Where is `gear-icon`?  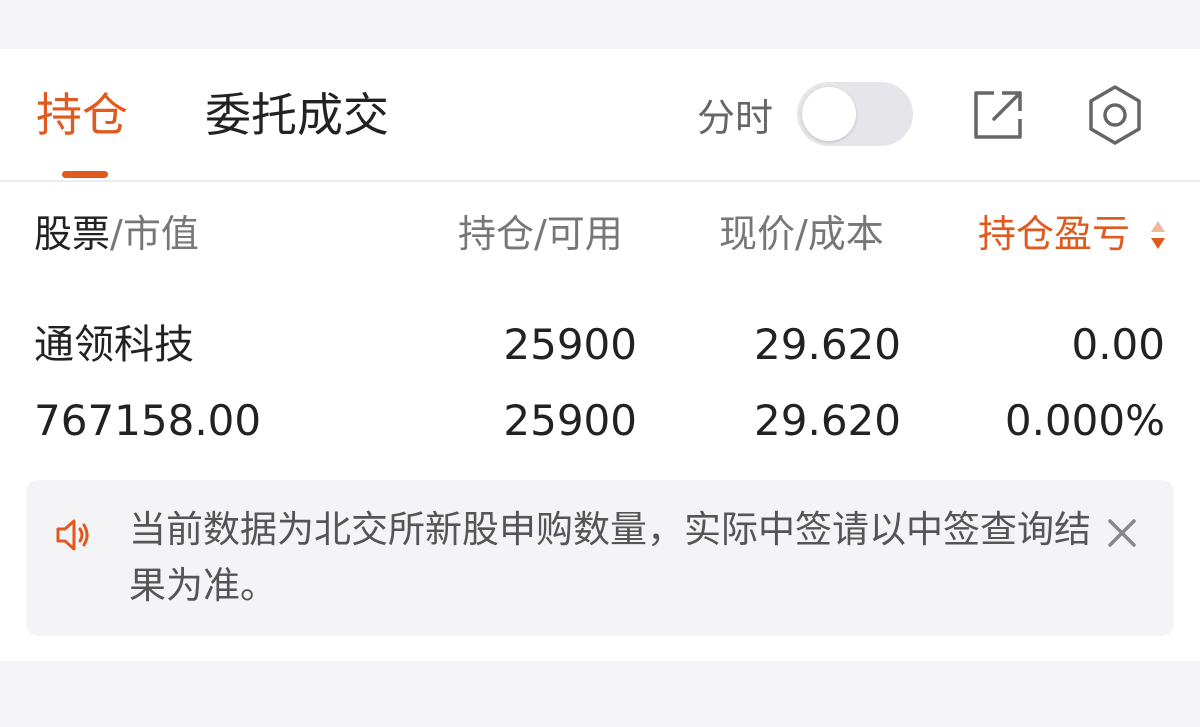
gear-icon is located at coordinates (1115, 115).